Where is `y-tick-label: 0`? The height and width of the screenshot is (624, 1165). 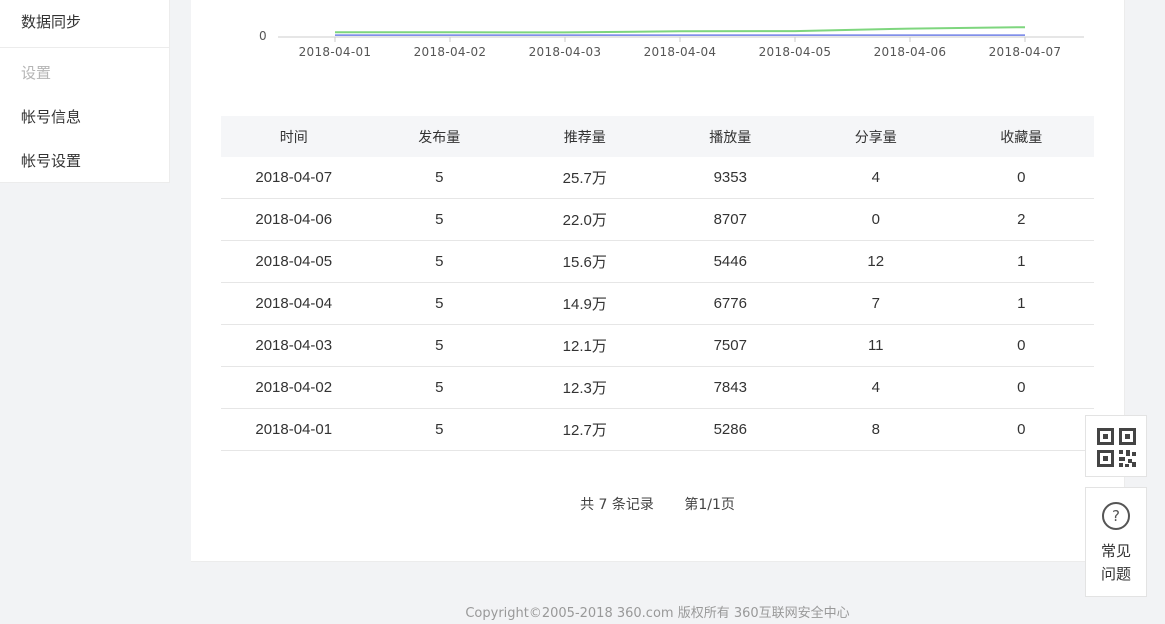
y-tick-label: 0 is located at coordinates (263, 36).